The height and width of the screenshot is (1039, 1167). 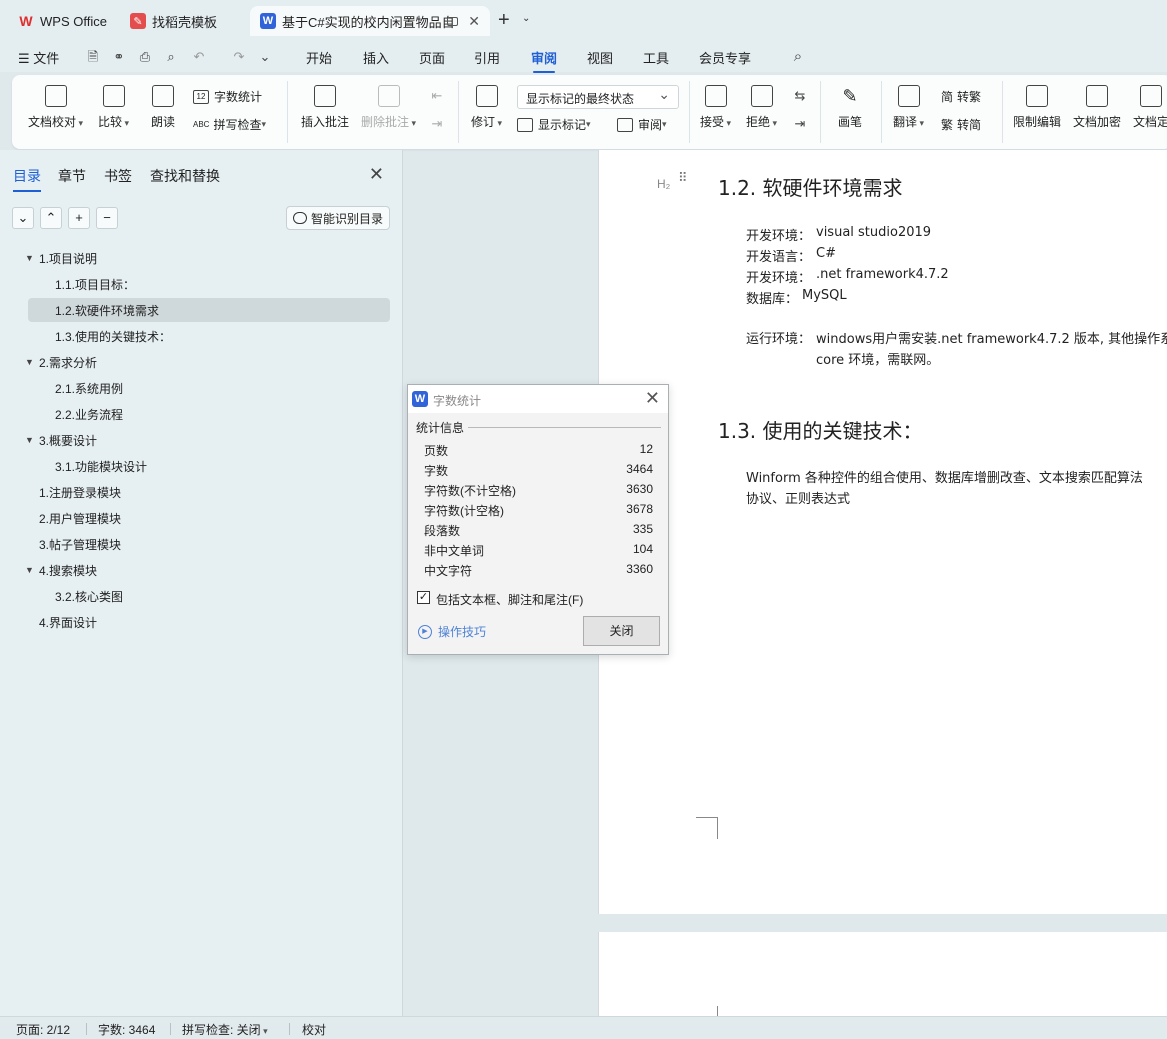 I want to click on tech-line2: 协议、正则表达式, so click(x=798, y=497).